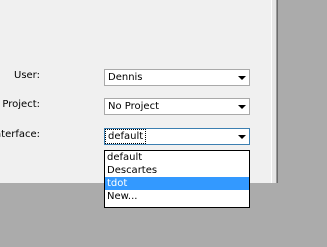 This screenshot has height=247, width=327. Describe the element at coordinates (274, 91) in the screenshot. I see `panel-border` at that location.